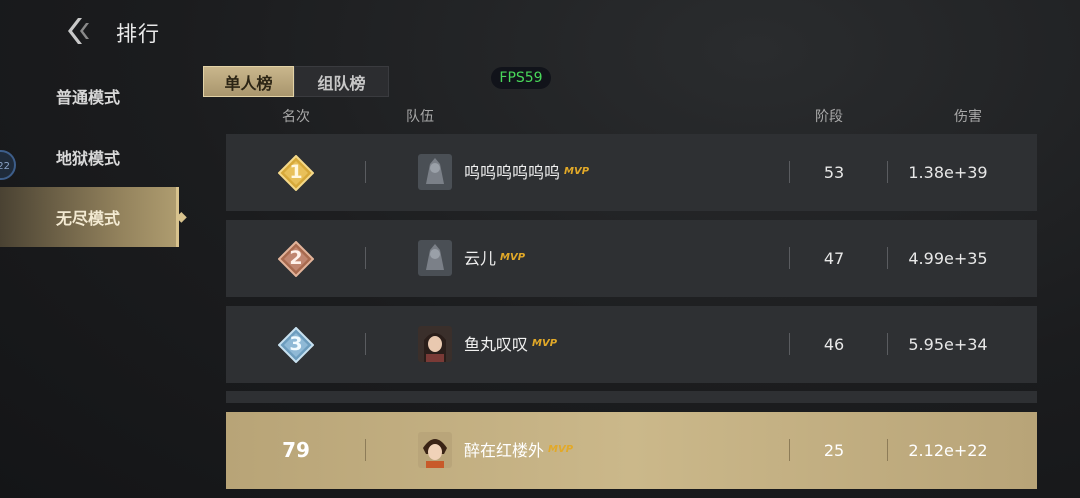 The width and height of the screenshot is (1080, 498). What do you see at coordinates (540, 32) in the screenshot?
I see `header: 排行` at bounding box center [540, 32].